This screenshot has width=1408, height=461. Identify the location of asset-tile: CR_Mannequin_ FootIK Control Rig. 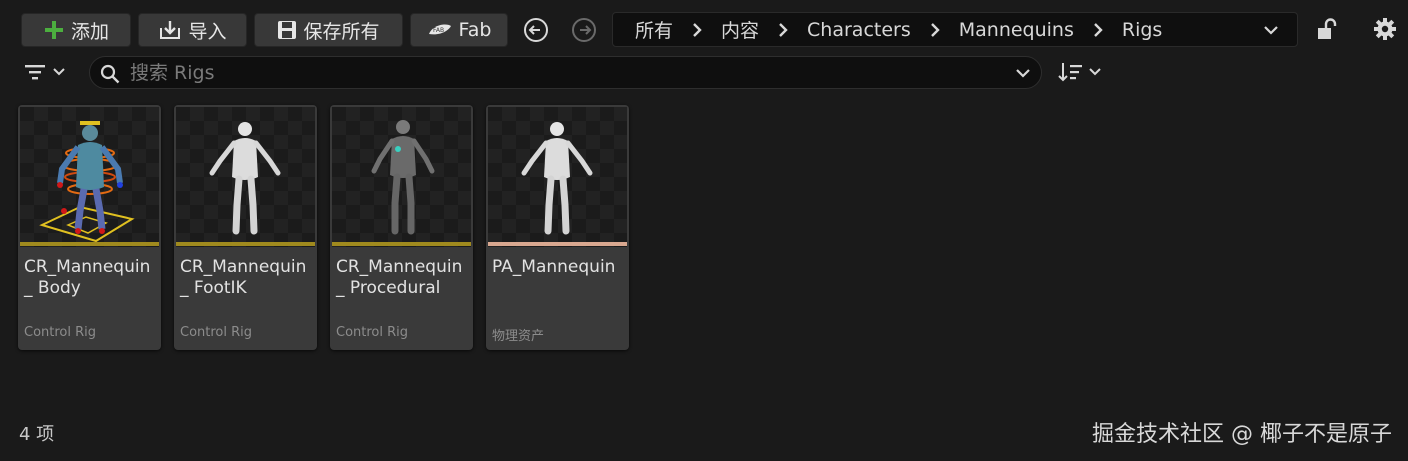
(245, 227).